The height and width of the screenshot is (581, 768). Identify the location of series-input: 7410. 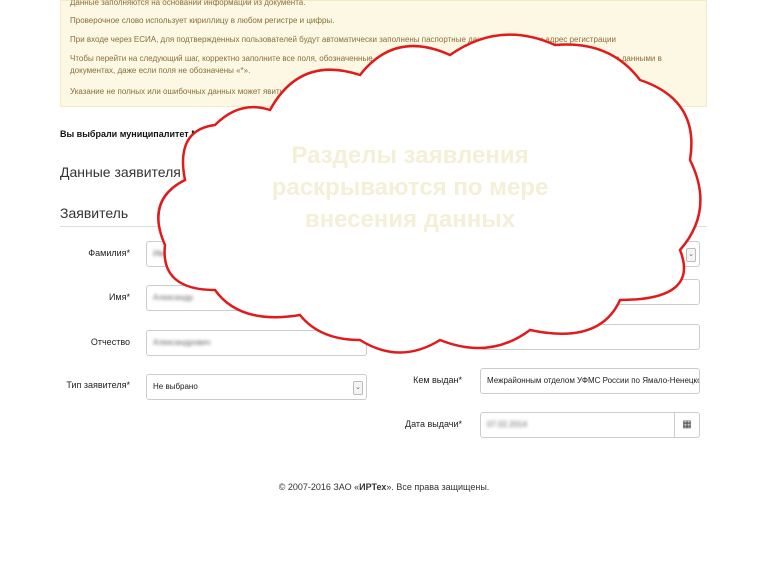
(590, 292).